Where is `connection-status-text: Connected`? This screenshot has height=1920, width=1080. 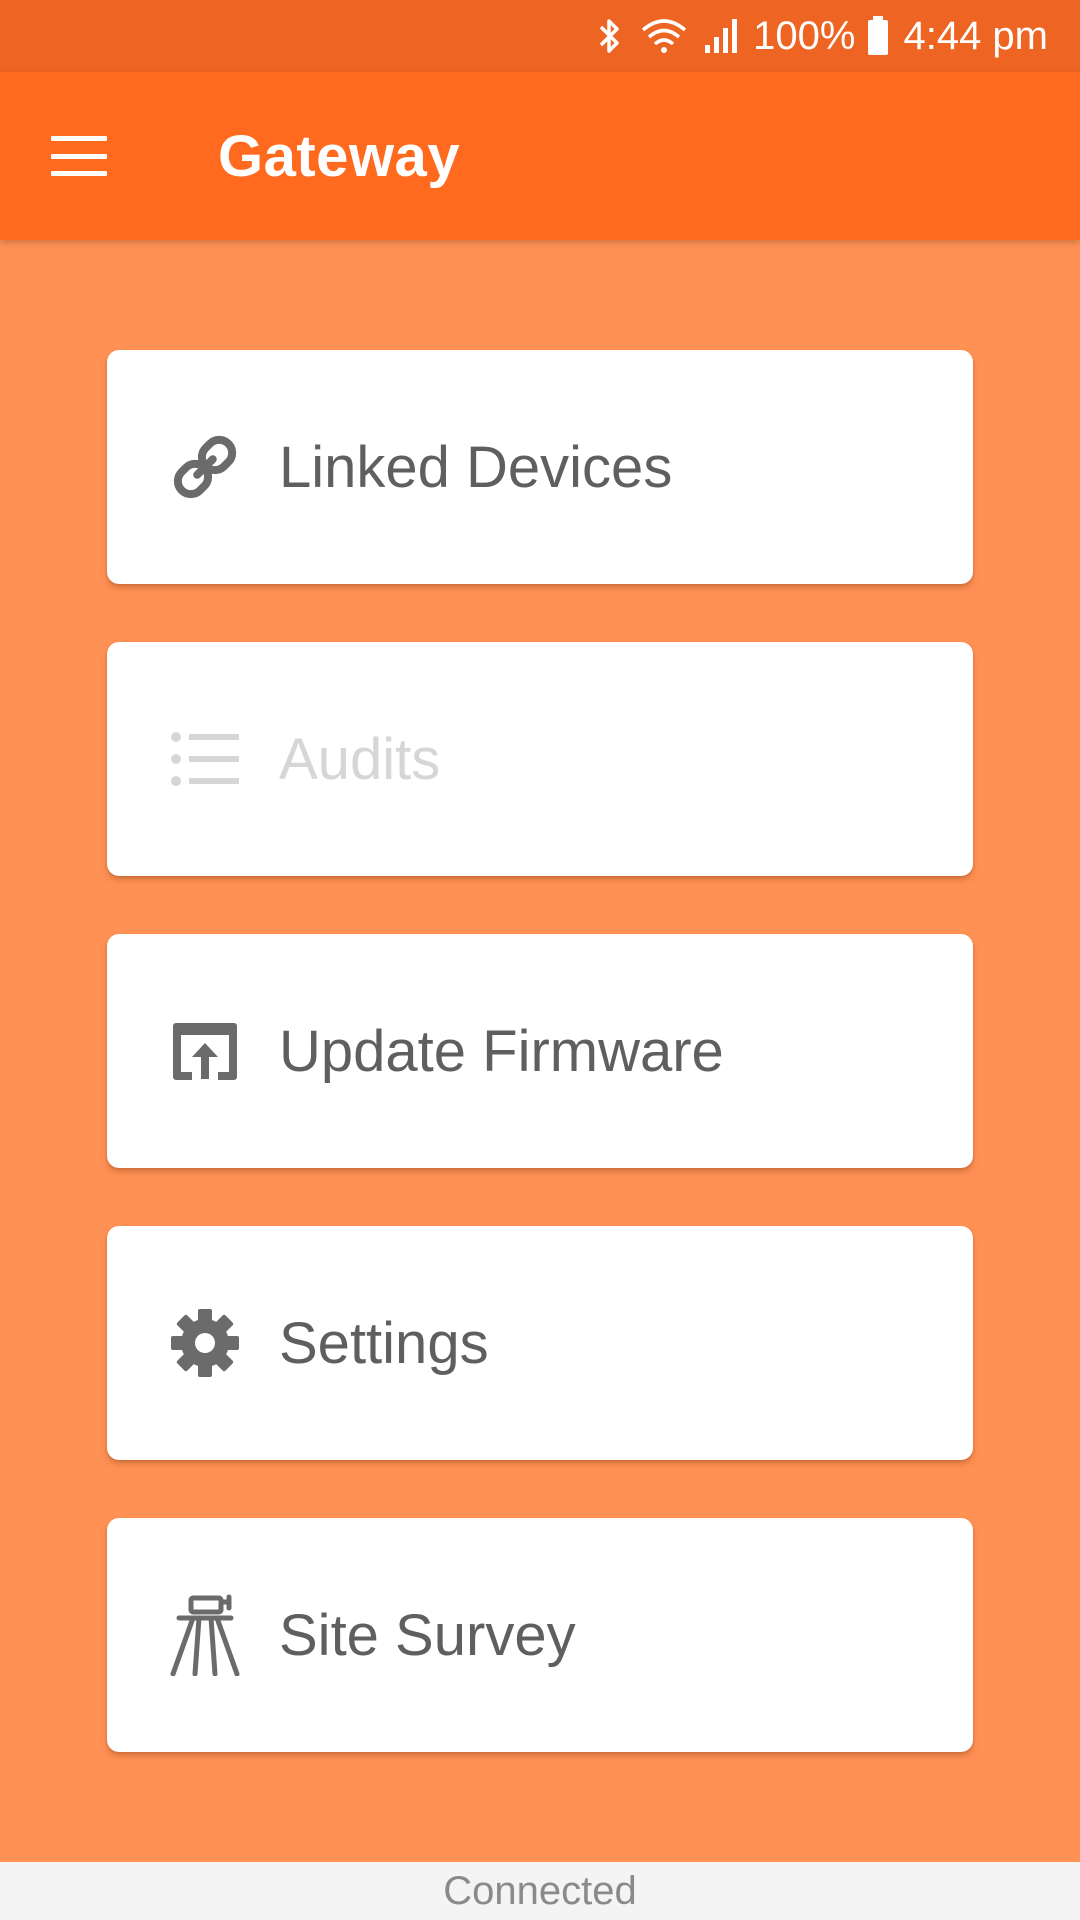 connection-status-text: Connected is located at coordinates (540, 1890).